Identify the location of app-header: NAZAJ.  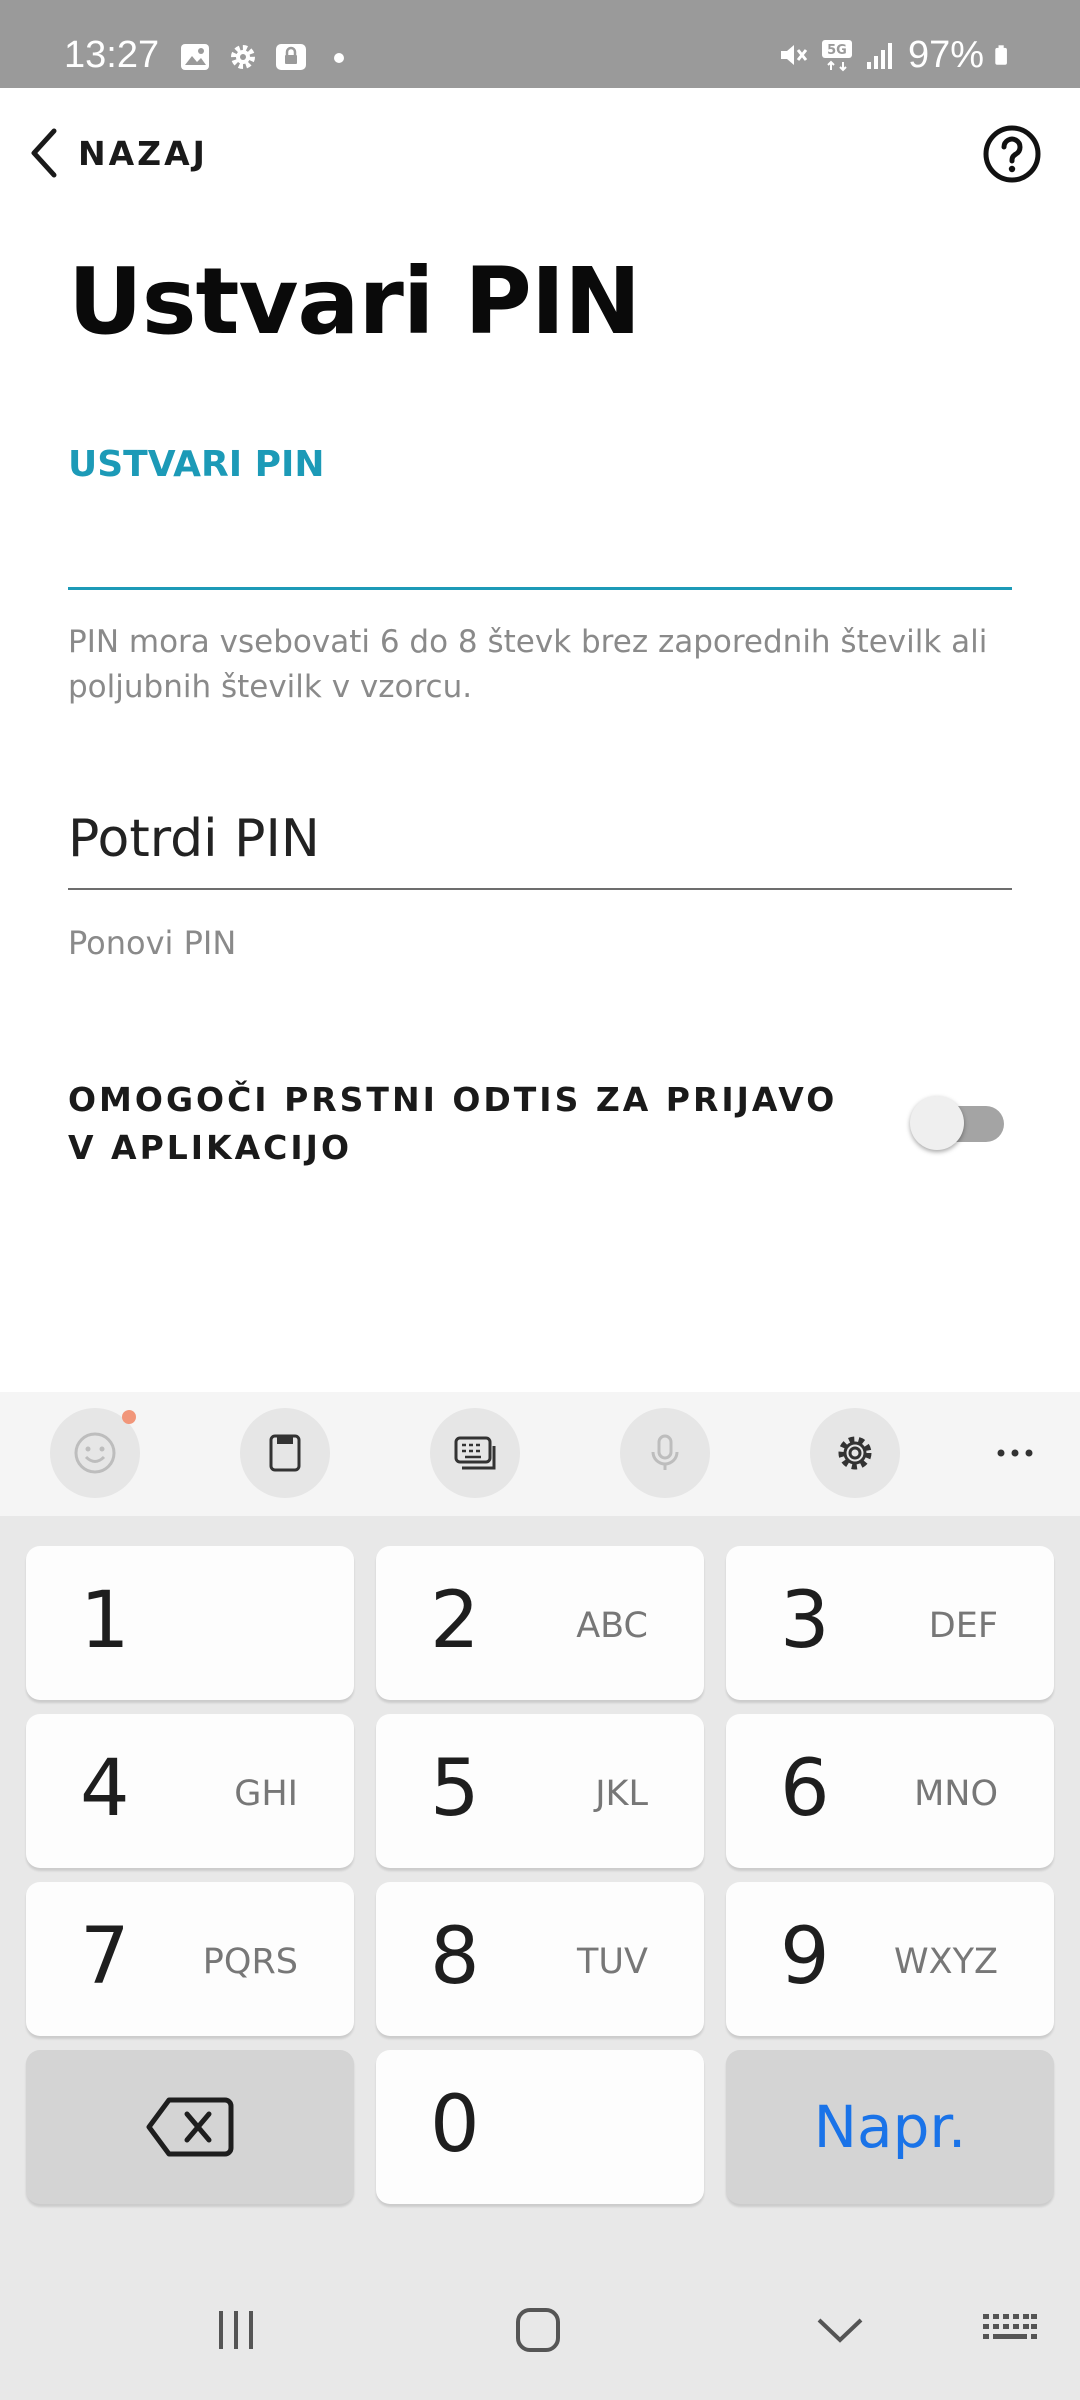
(540, 153).